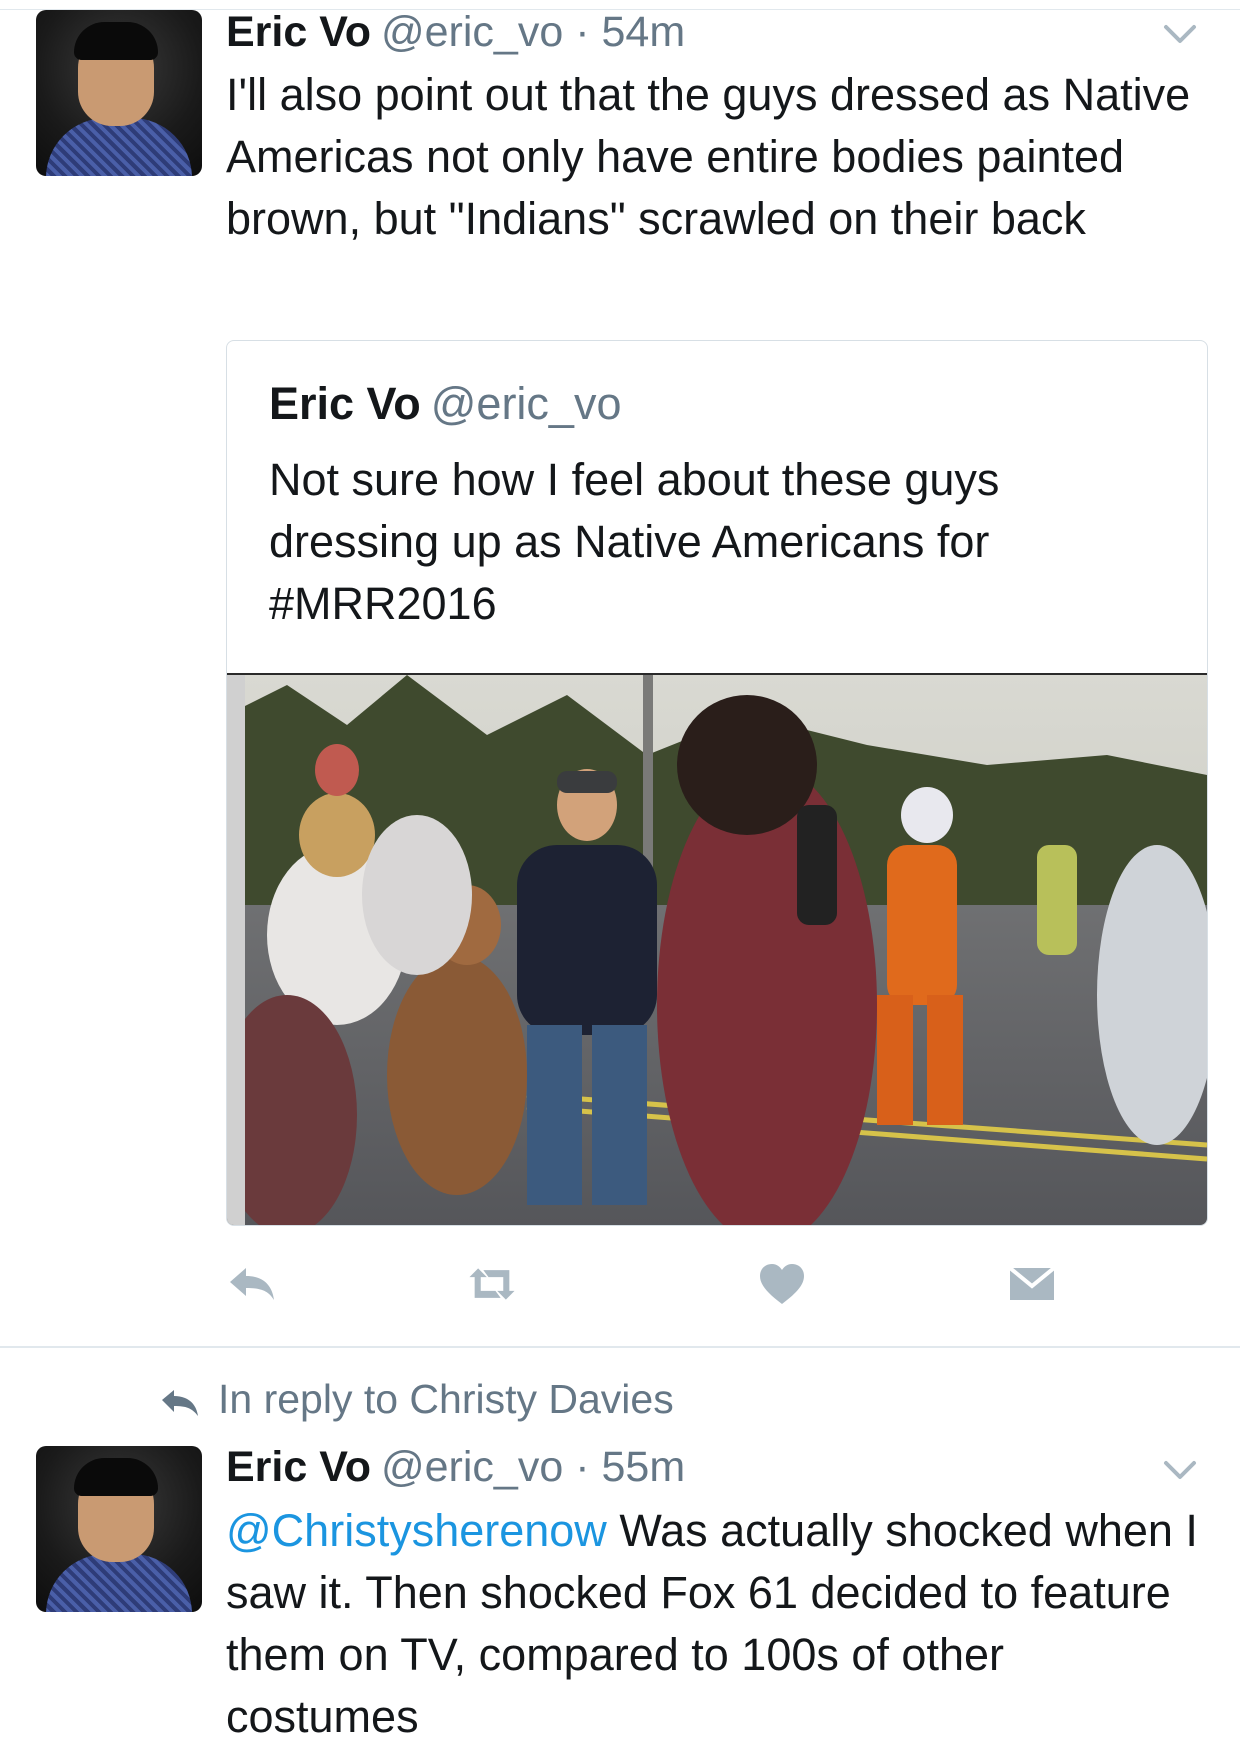 This screenshot has width=1240, height=1748. What do you see at coordinates (661, 1287) in the screenshot?
I see `tweet-actions` at bounding box center [661, 1287].